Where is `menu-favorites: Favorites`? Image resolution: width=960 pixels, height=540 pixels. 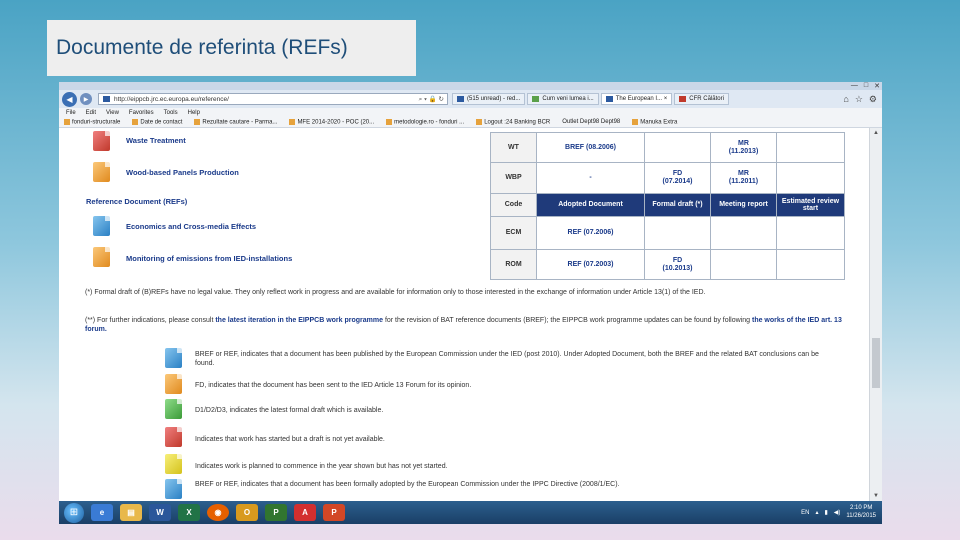
menu-favorites: Favorites is located at coordinates (141, 113).